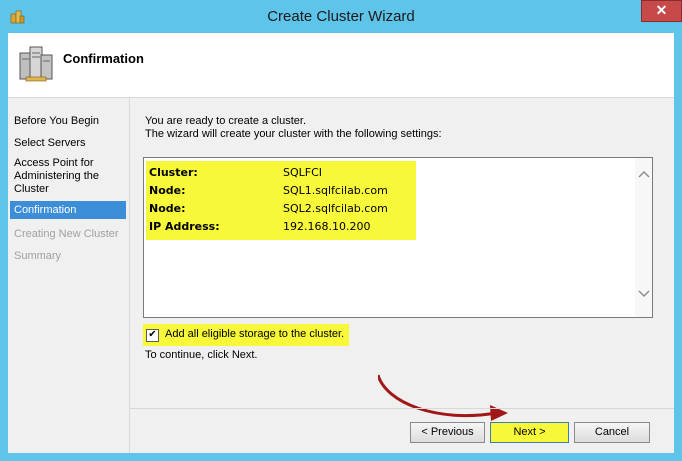 The height and width of the screenshot is (461, 682). I want to click on add-storage-checkbox: ✔, so click(152, 335).